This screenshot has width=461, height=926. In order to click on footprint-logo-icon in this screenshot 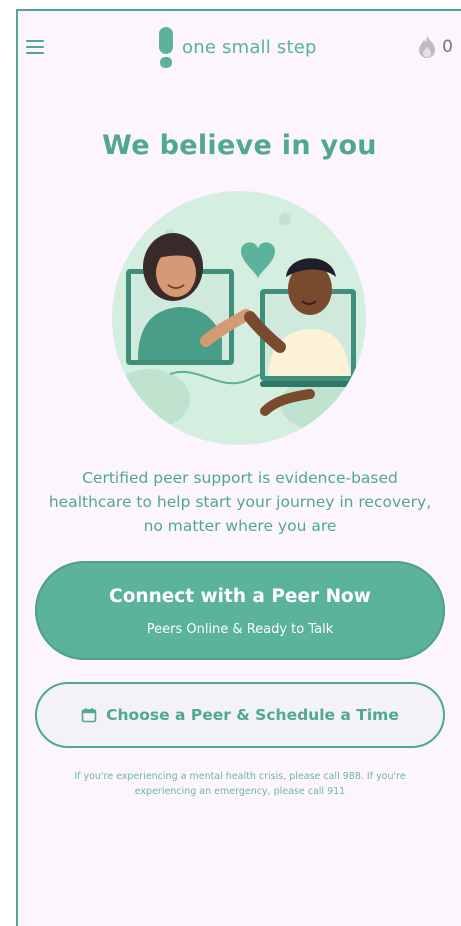, I will do `click(166, 47)`.